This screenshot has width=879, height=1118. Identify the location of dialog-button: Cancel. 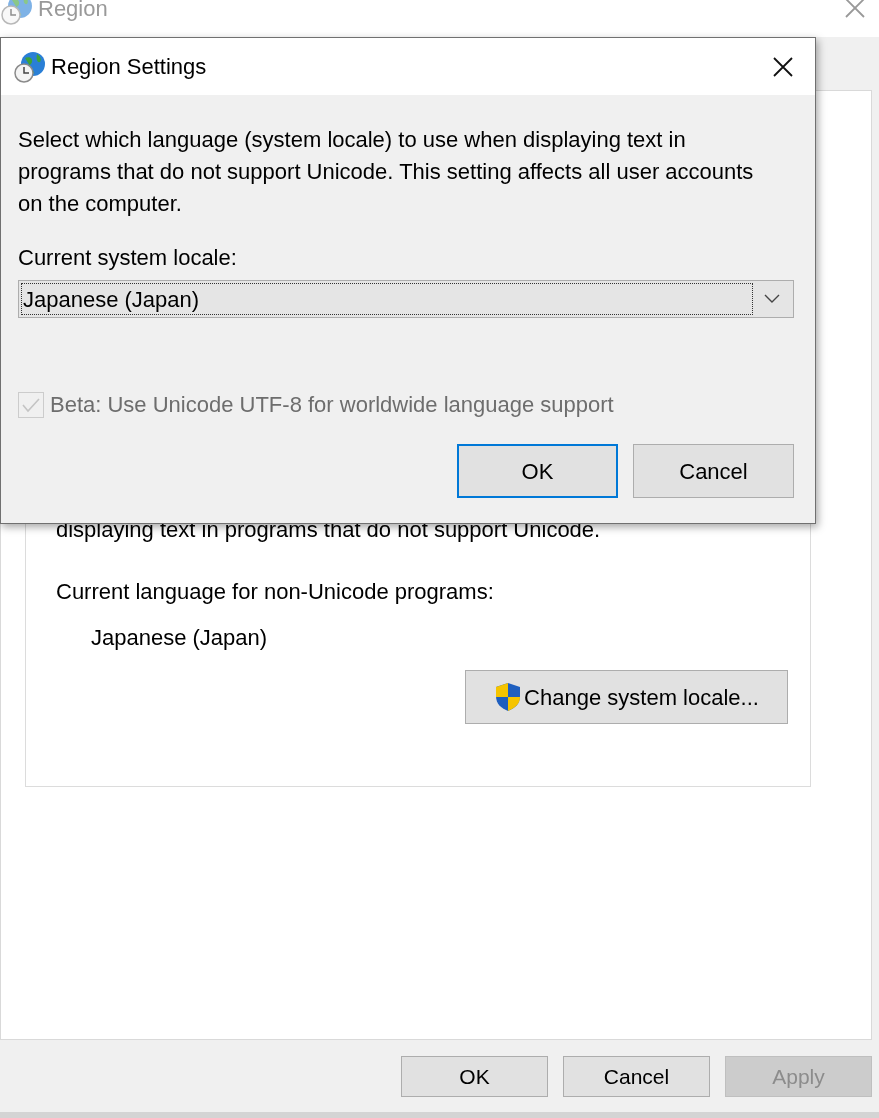
(713, 471).